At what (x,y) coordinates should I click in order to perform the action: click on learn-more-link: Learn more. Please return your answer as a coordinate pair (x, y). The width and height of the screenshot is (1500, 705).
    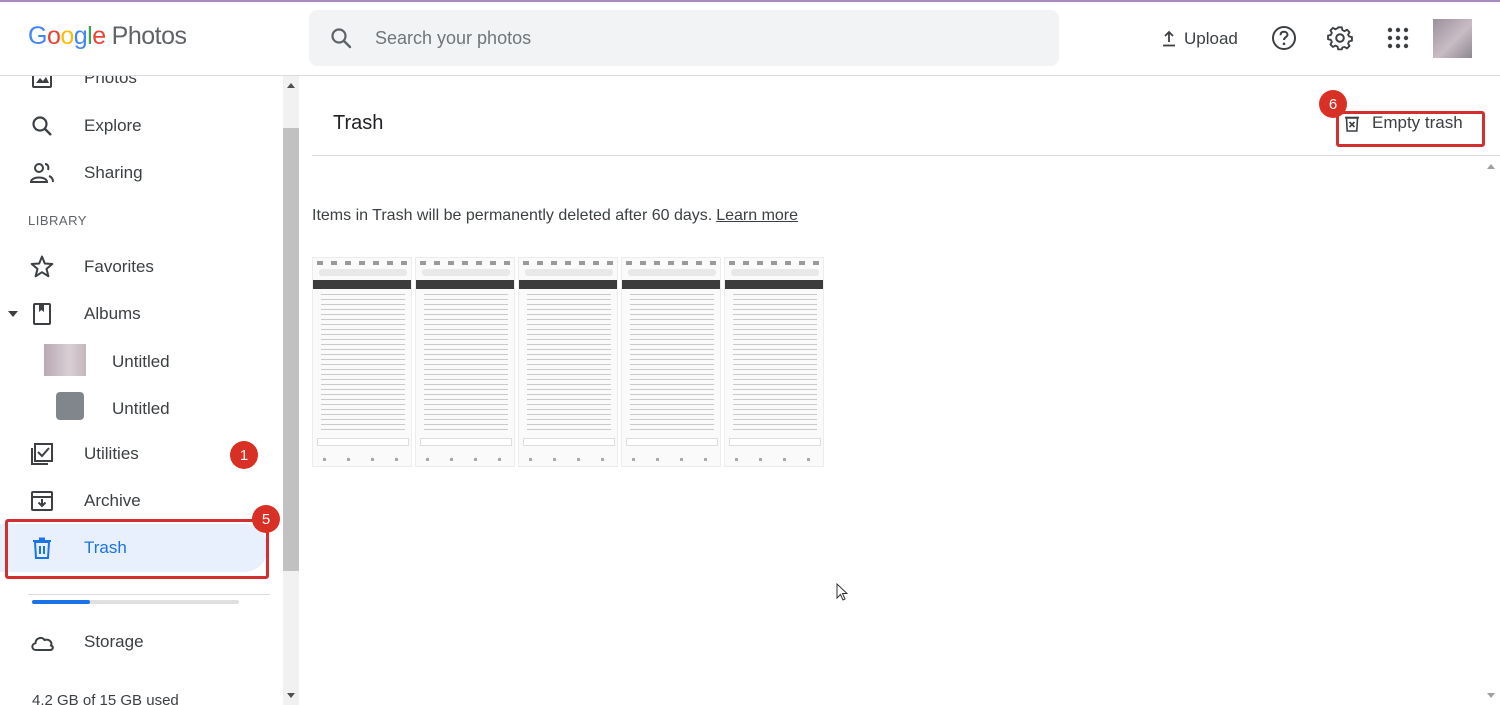
    Looking at the image, I should click on (757, 215).